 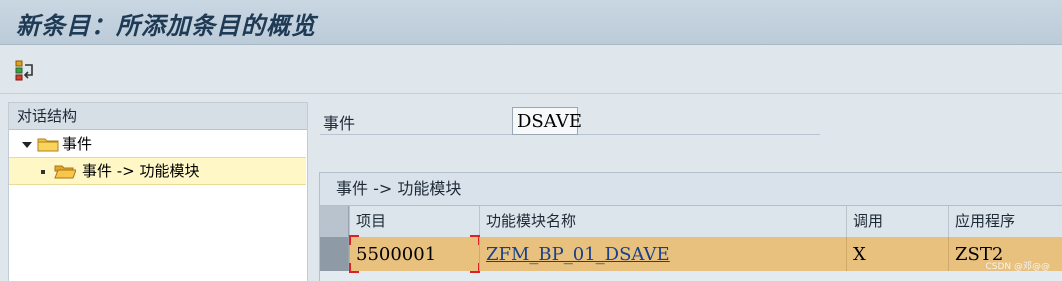 I want to click on table-title: 事件 -> 功能模块, so click(x=691, y=189).